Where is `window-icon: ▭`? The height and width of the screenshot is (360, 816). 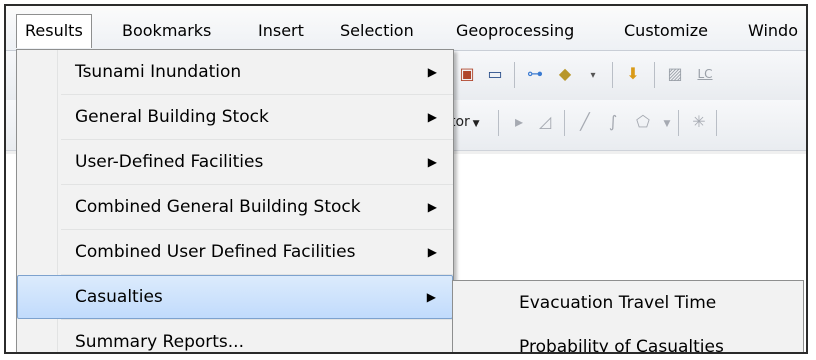 window-icon: ▭ is located at coordinates (495, 74).